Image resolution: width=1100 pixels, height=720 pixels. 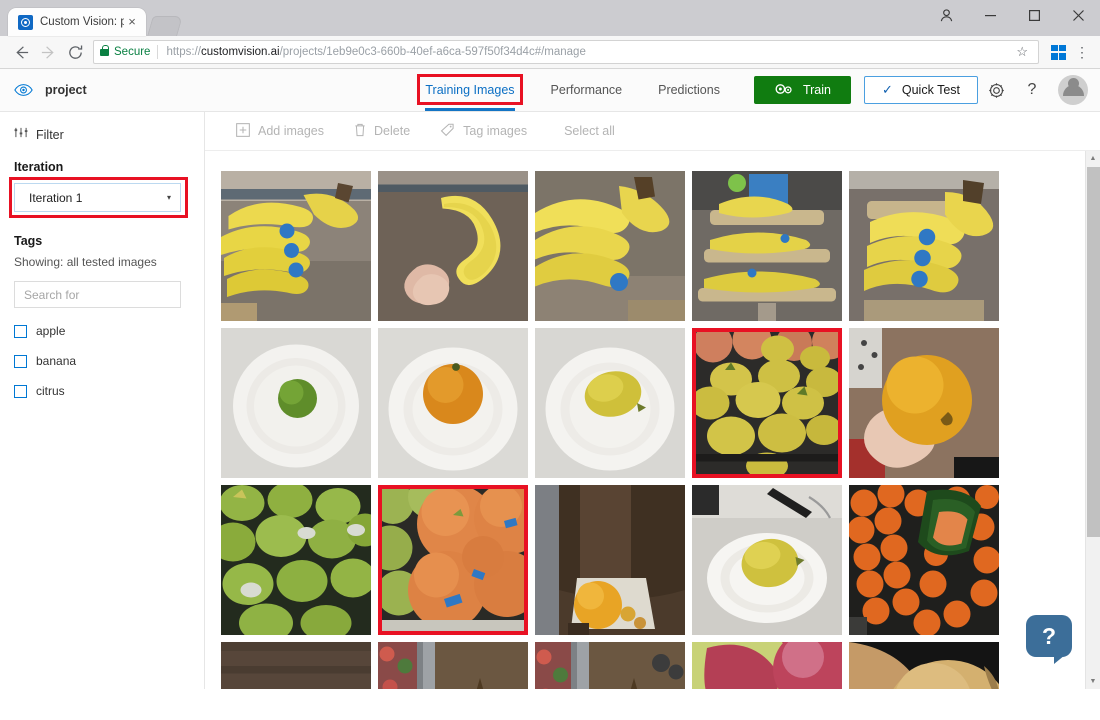 What do you see at coordinates (132, 52) in the screenshot?
I see `secure-label: Secure` at bounding box center [132, 52].